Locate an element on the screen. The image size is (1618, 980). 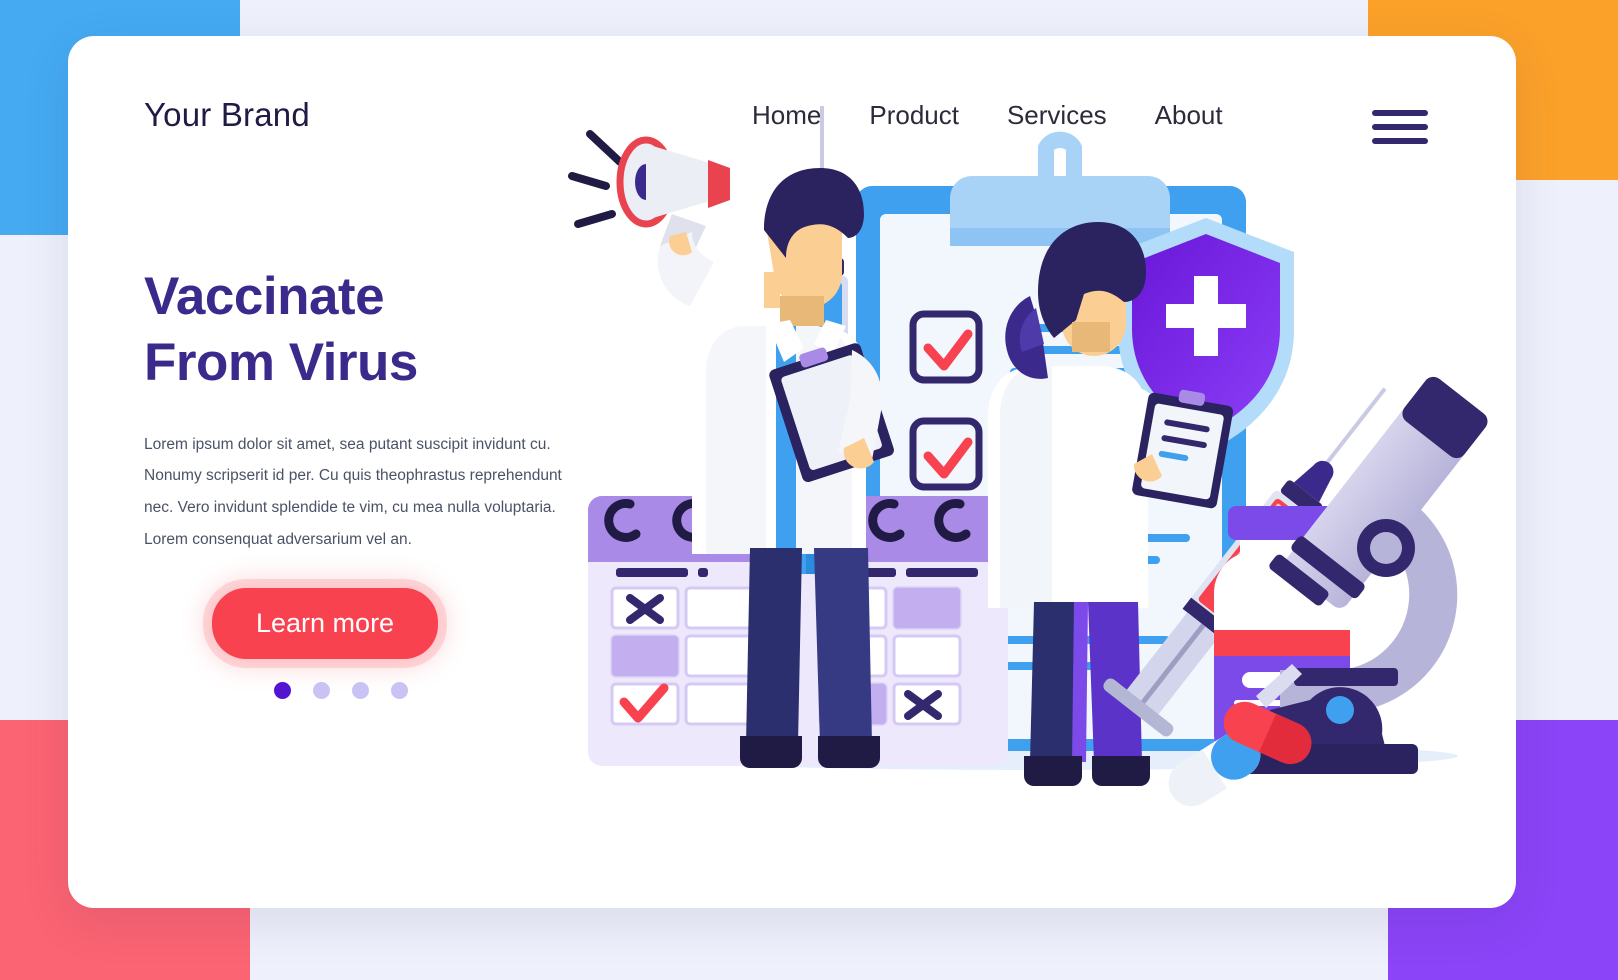
headline-line-2: From Virus is located at coordinates (281, 363).